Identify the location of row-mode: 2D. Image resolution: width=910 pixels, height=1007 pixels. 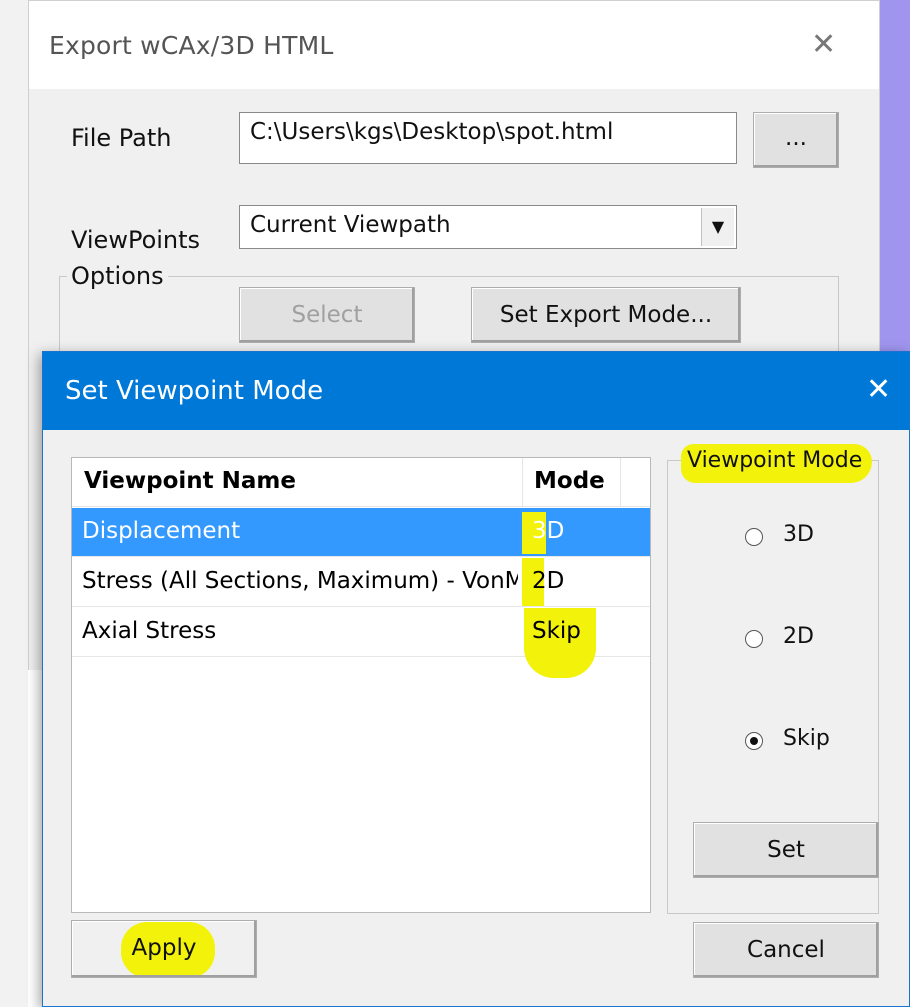
(548, 581).